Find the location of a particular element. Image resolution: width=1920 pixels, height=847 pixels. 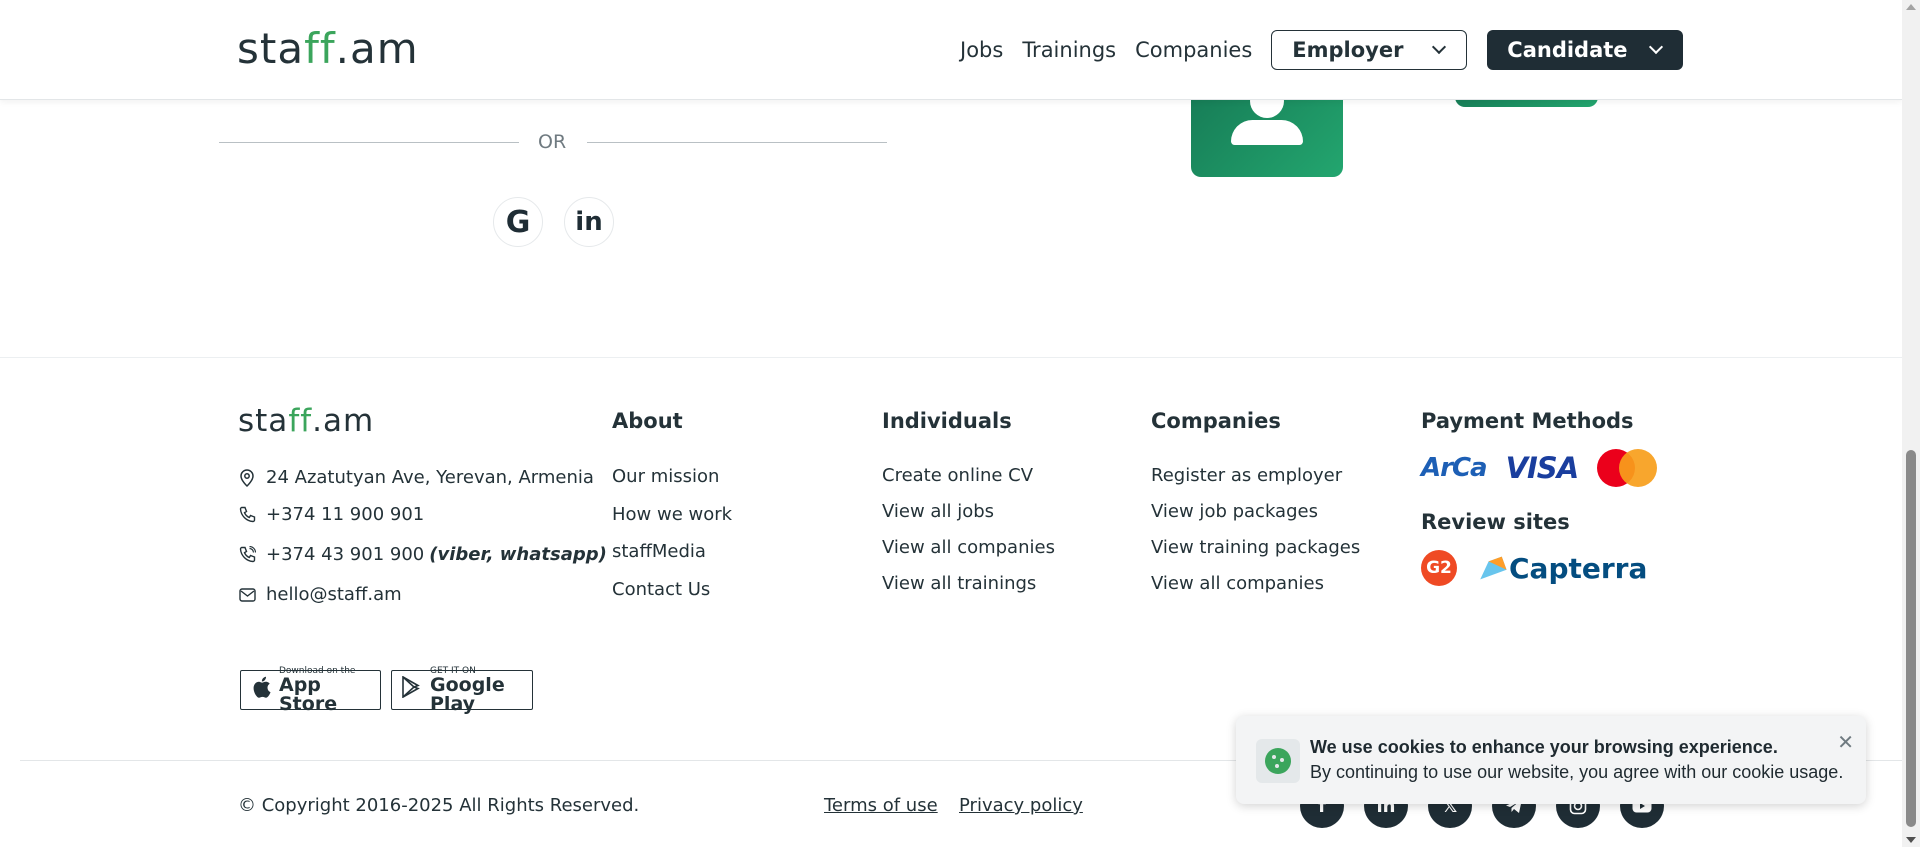

about-heading: About is located at coordinates (647, 421).